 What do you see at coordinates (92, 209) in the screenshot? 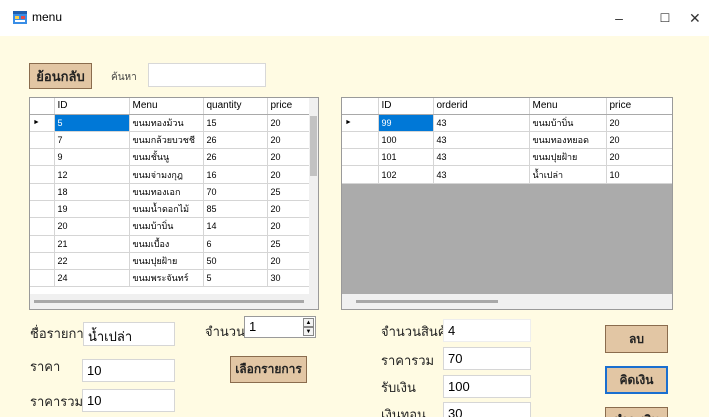
I see `table-cell: 19` at bounding box center [92, 209].